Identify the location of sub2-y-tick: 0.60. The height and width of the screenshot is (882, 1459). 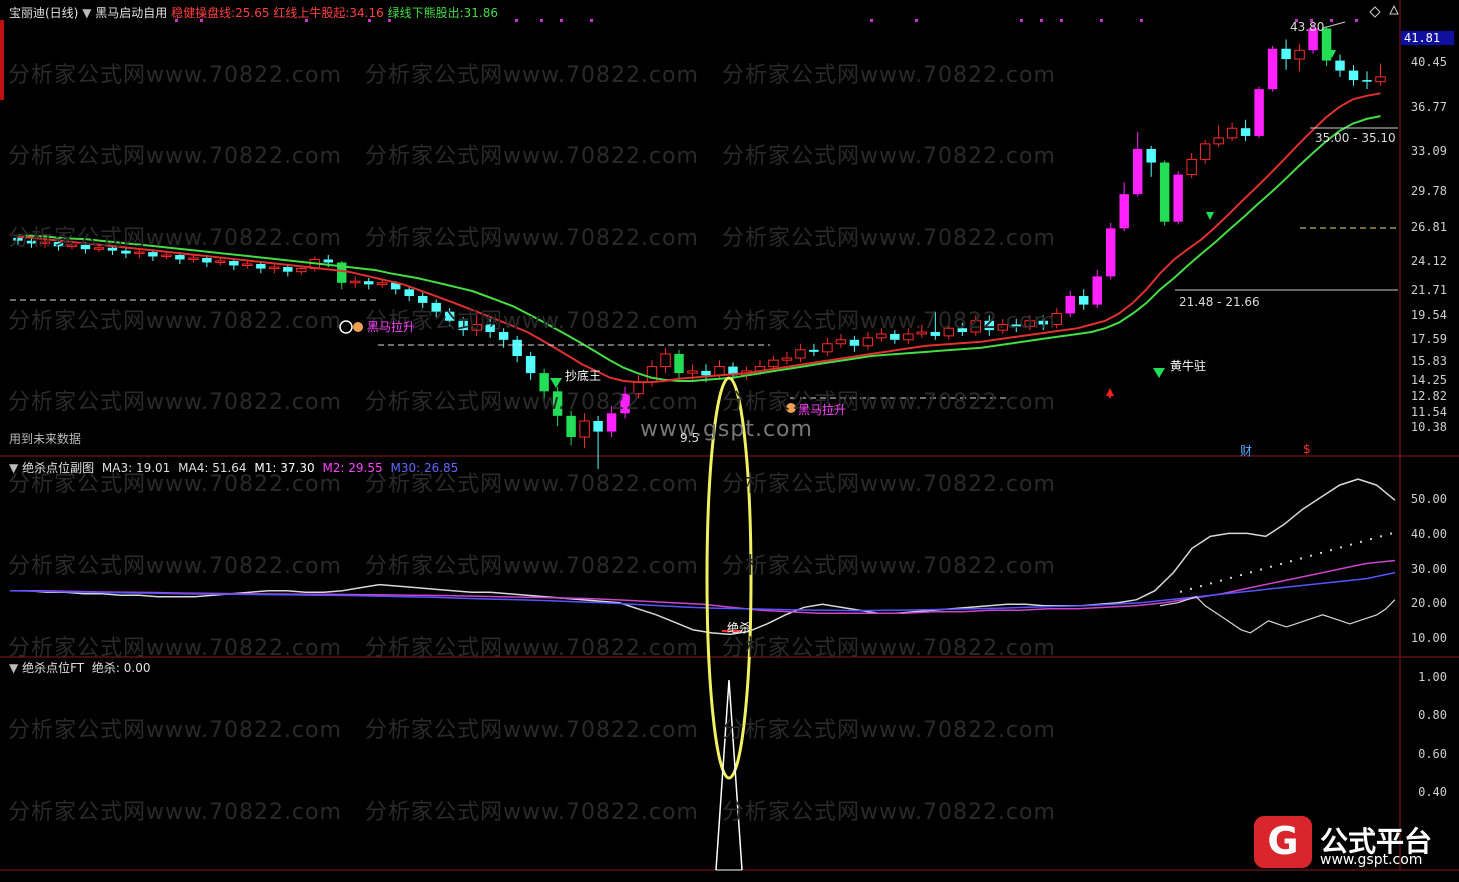
(1432, 754).